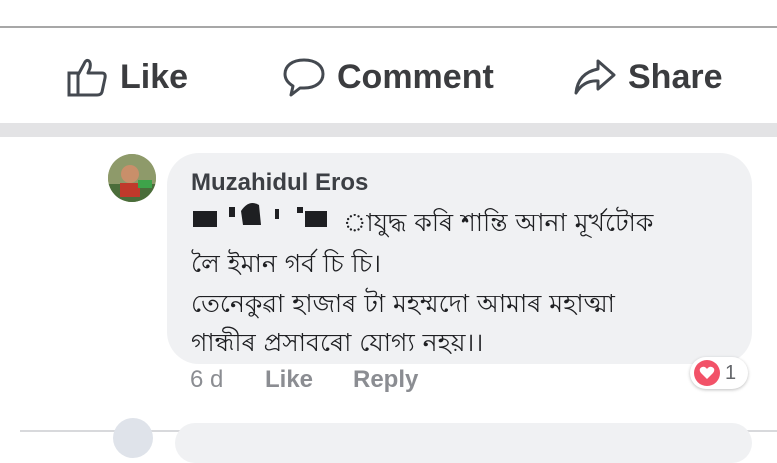 This screenshot has width=777, height=463. I want to click on like-button: Like, so click(127, 77).